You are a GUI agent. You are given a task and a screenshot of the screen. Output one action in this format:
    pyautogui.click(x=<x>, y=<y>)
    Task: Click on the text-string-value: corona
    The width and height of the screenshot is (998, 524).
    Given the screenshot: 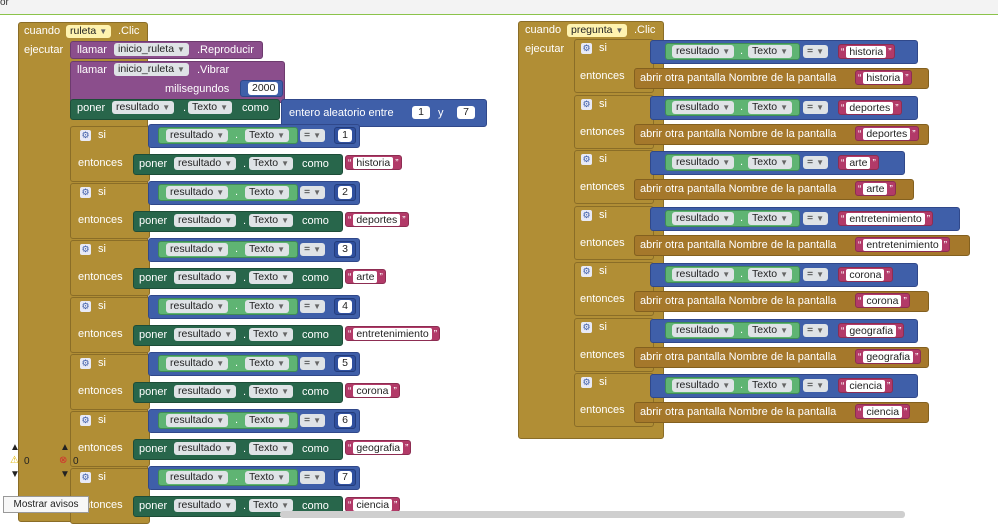 What is the action you would take?
    pyautogui.click(x=372, y=391)
    